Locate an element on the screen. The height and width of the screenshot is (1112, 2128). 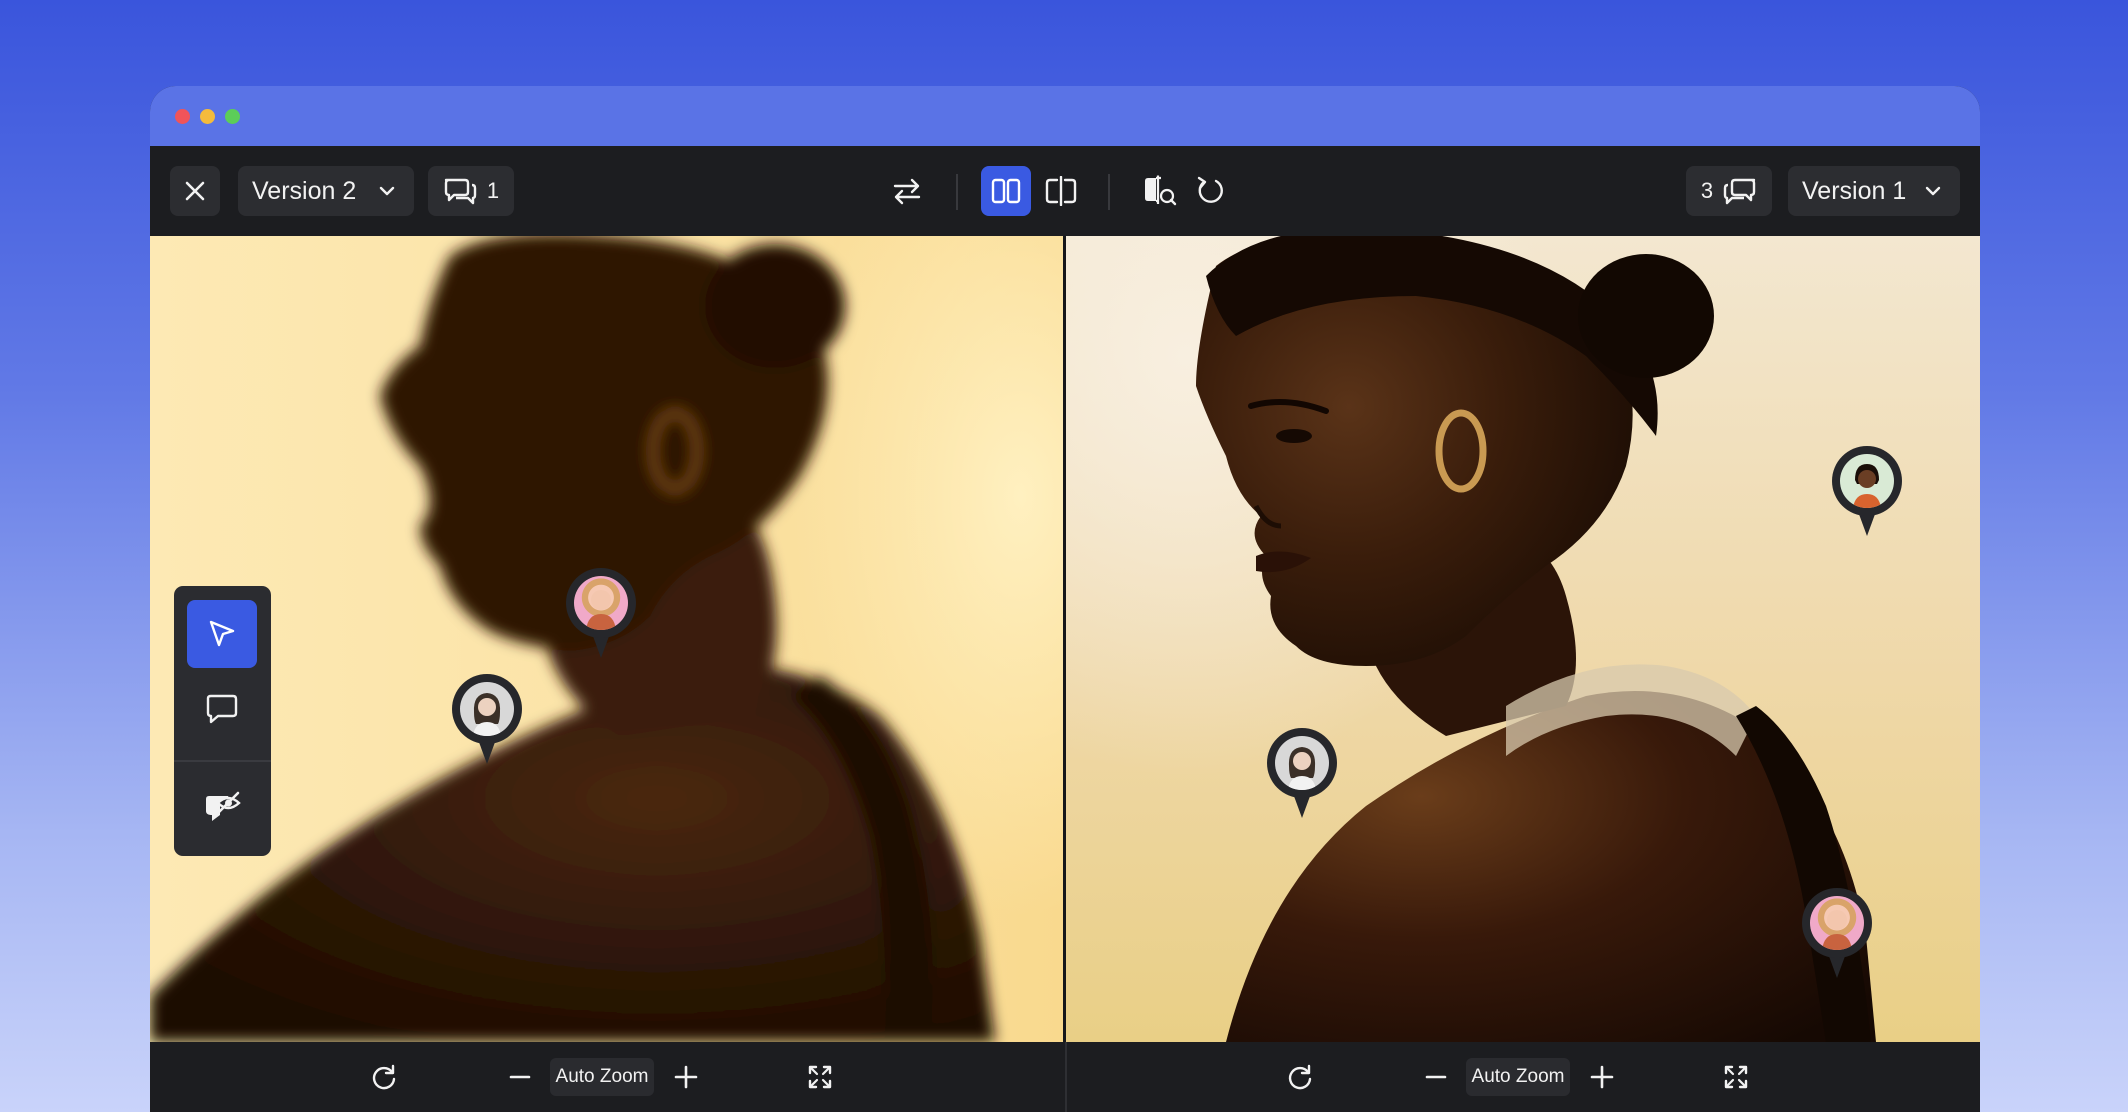
split-view-icon is located at coordinates (1061, 191).